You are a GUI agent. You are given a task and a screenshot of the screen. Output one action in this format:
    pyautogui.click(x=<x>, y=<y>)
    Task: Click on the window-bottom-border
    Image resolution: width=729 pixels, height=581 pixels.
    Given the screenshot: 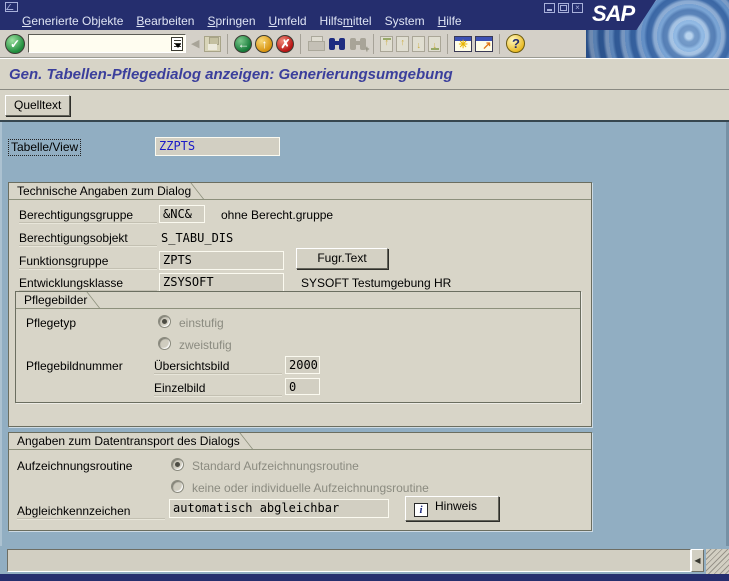 What is the action you would take?
    pyautogui.click(x=364, y=577)
    